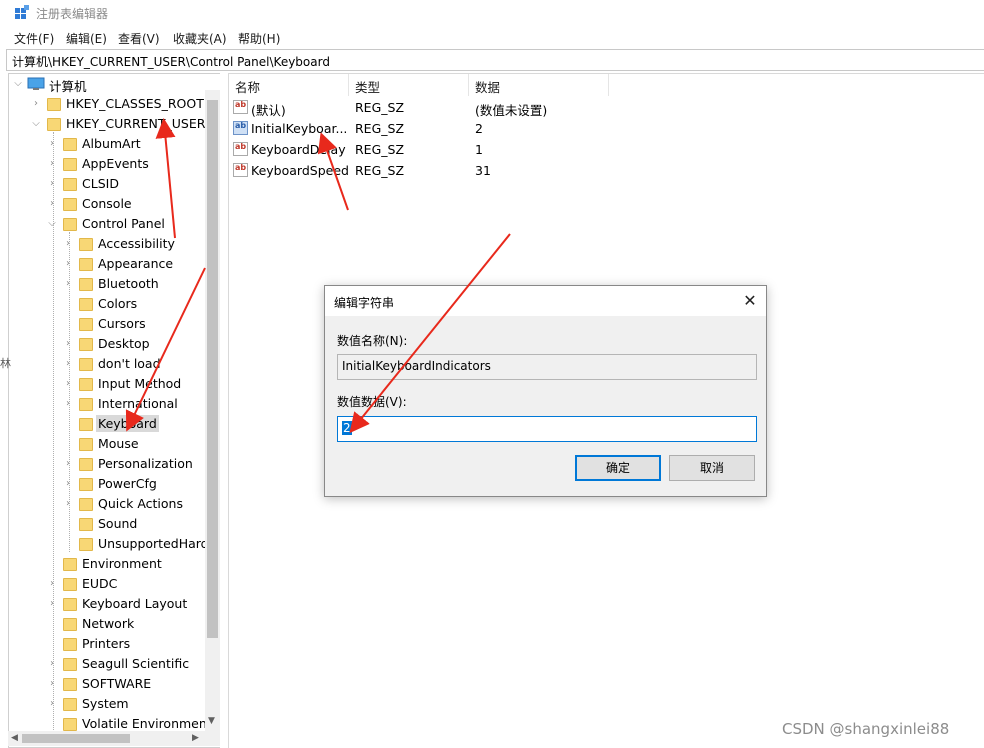 The image size is (984, 748). I want to click on list-row: ab (默认) REG_SZ (数值未设置), so click(599, 107).